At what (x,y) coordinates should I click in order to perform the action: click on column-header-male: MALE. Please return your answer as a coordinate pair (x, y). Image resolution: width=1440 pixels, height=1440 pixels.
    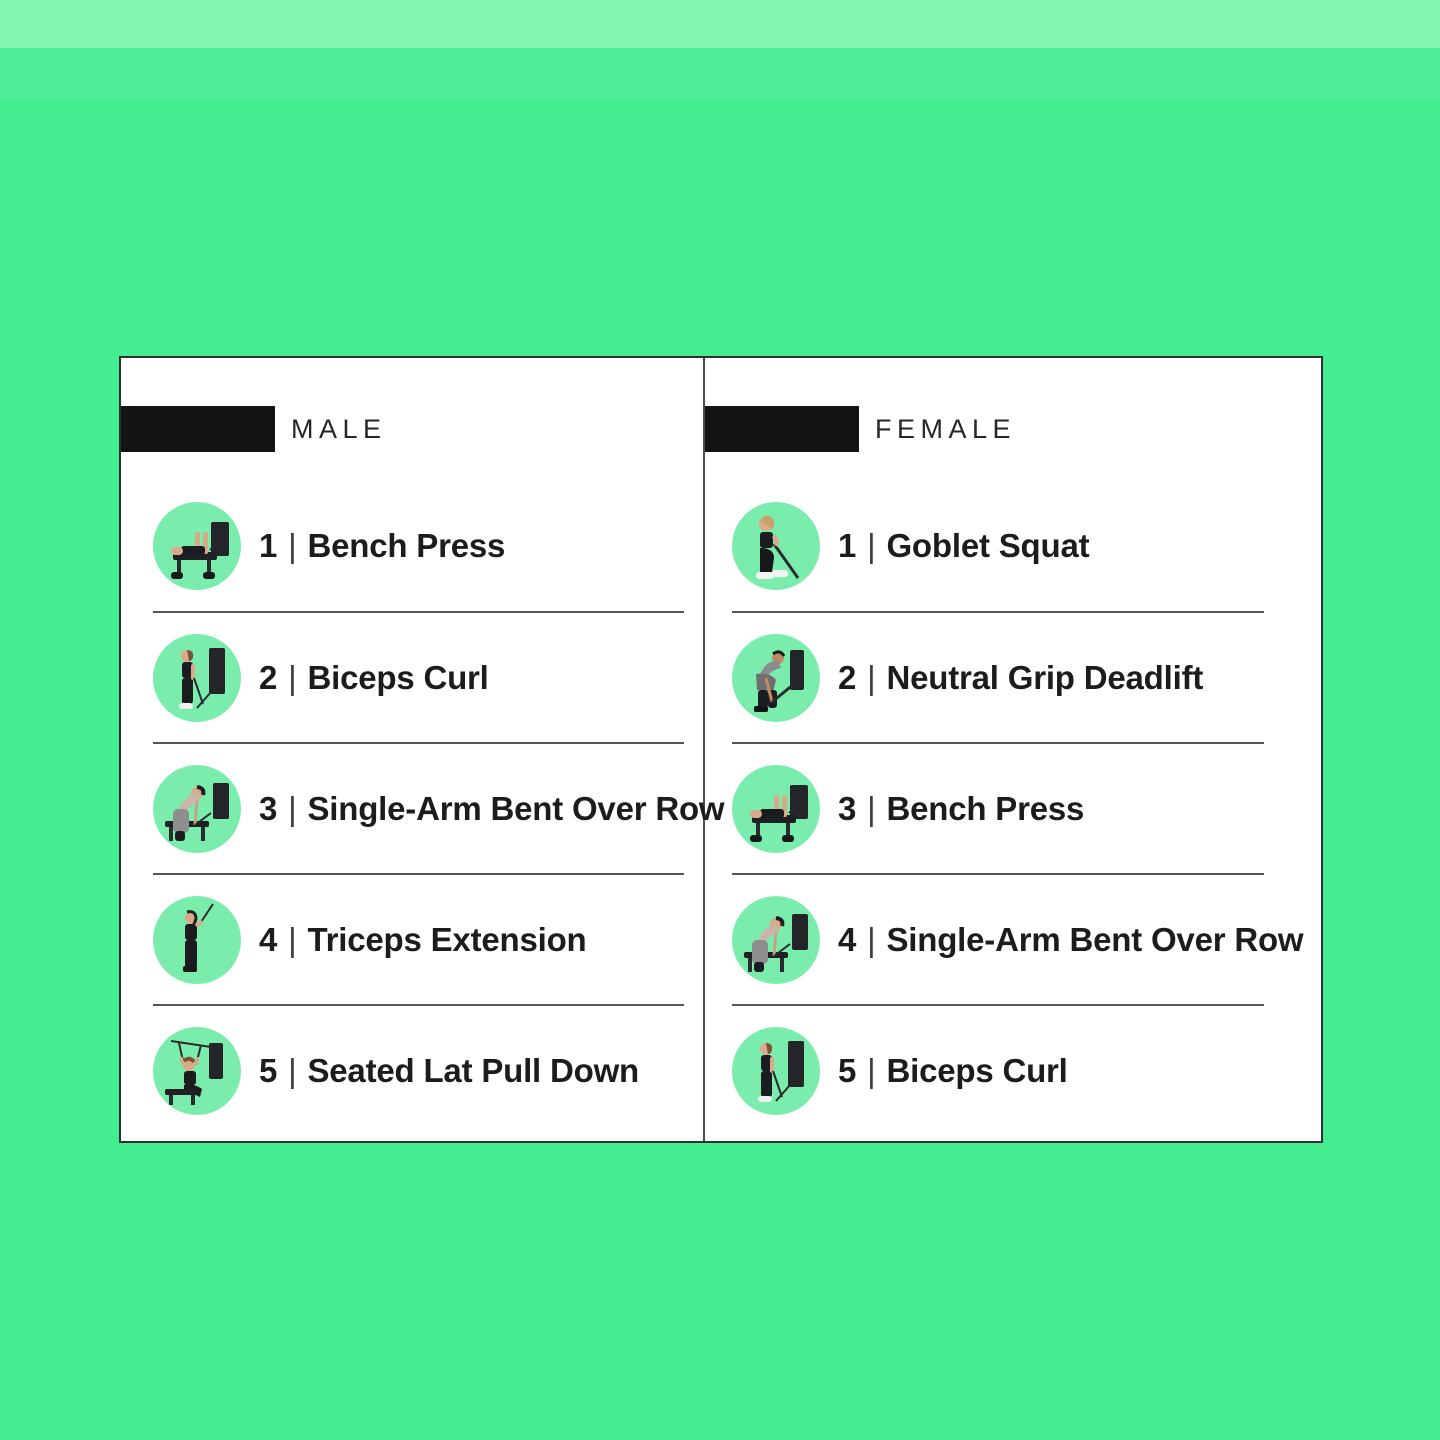
    Looking at the image, I should click on (254, 429).